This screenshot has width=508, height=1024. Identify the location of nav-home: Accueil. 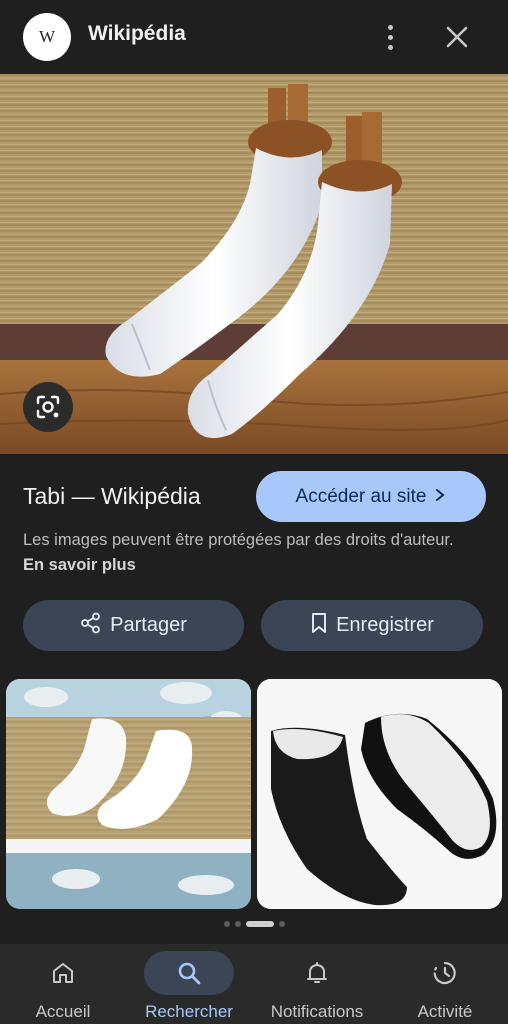
(63, 984).